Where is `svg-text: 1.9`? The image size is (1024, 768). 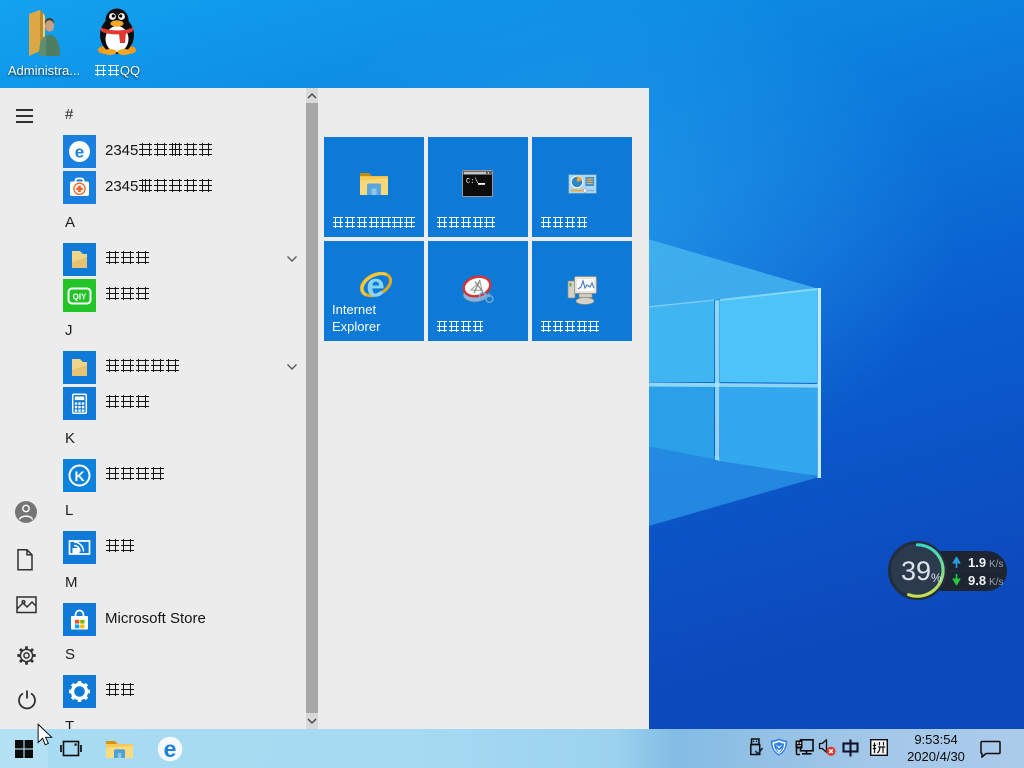 svg-text: 1.9 is located at coordinates (977, 562).